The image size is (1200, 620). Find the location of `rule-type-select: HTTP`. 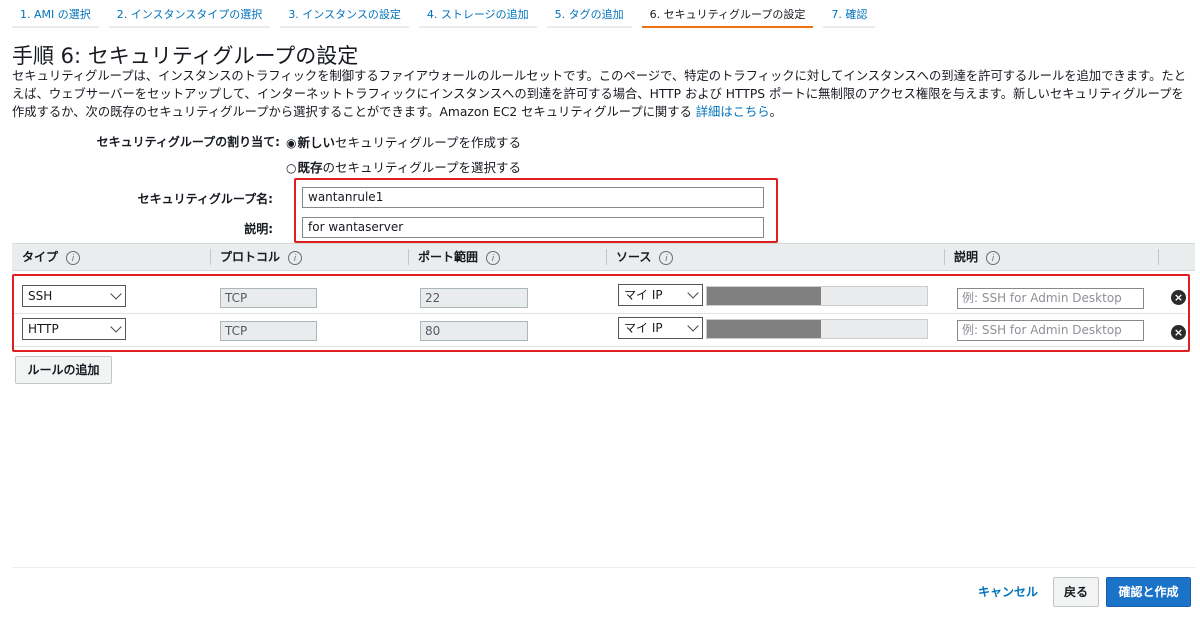

rule-type-select: HTTP is located at coordinates (74, 329).